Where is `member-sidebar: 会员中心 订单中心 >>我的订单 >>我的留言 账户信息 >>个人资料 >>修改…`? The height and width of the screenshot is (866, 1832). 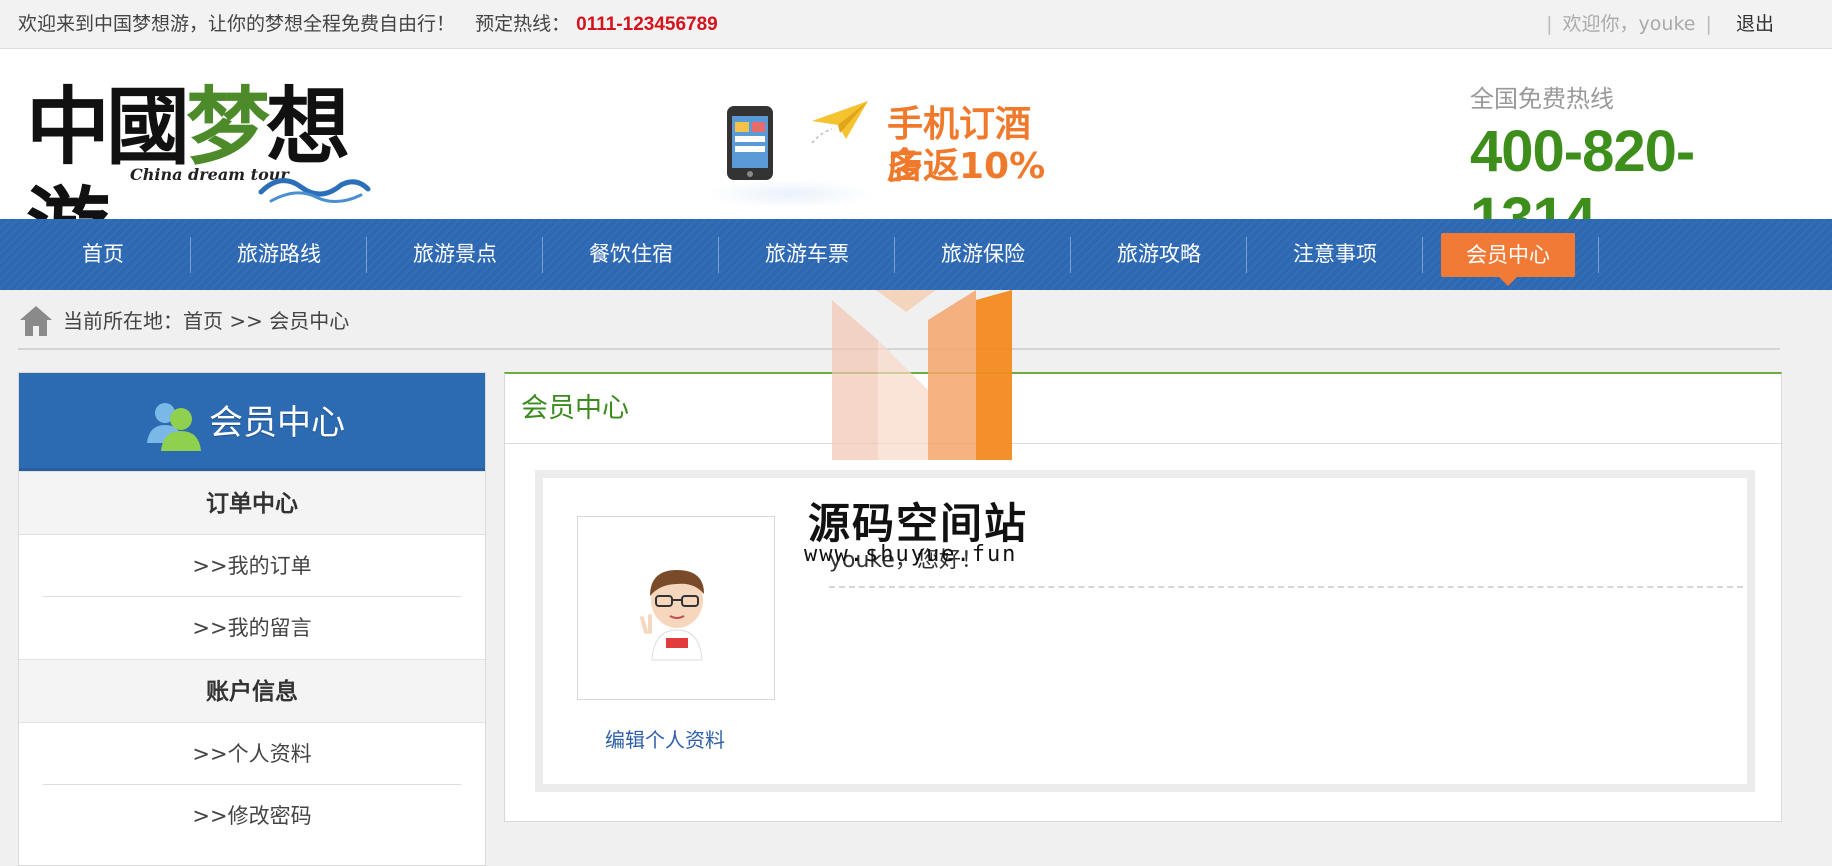 member-sidebar: 会员中心 订单中心 >>我的订单 >>我的留言 账户信息 >>个人资料 >>修改… is located at coordinates (252, 619).